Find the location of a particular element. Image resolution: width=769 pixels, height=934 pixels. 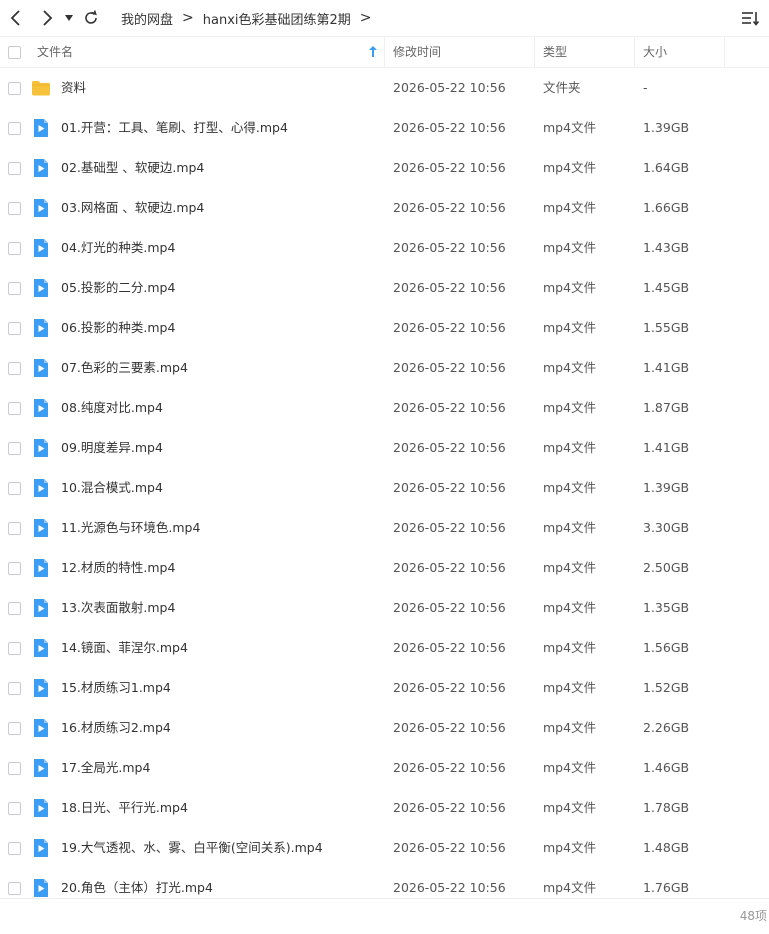

file-name: 17.全局光.mp4 is located at coordinates (105, 768).